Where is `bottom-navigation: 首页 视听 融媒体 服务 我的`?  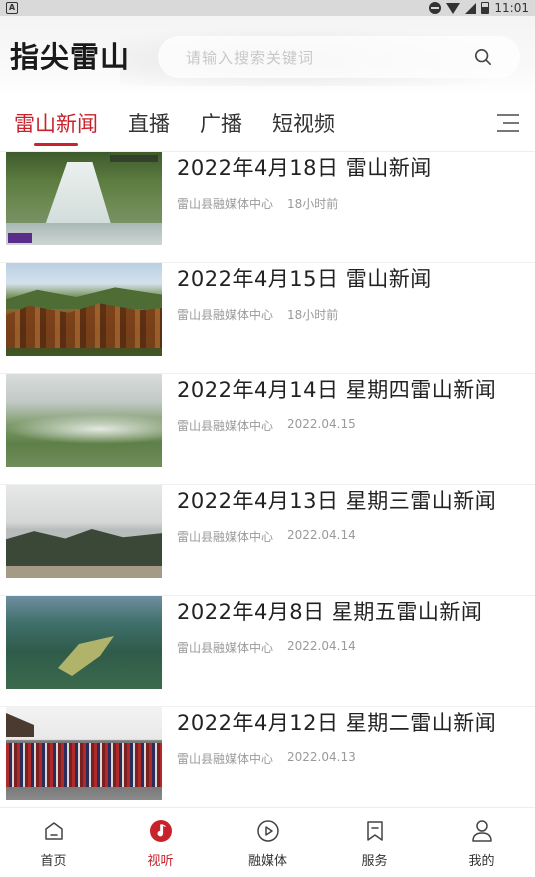
bottom-navigation: 首页 视听 融媒体 服务 我的 is located at coordinates (267, 842).